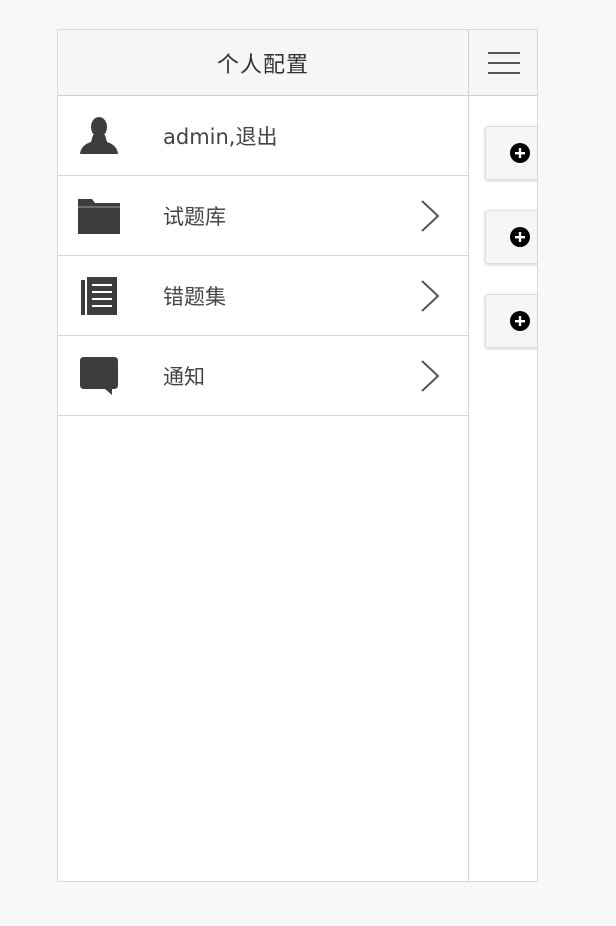 This screenshot has height=926, width=616. I want to click on menu-item-wrong-questions: 错题集, so click(263, 296).